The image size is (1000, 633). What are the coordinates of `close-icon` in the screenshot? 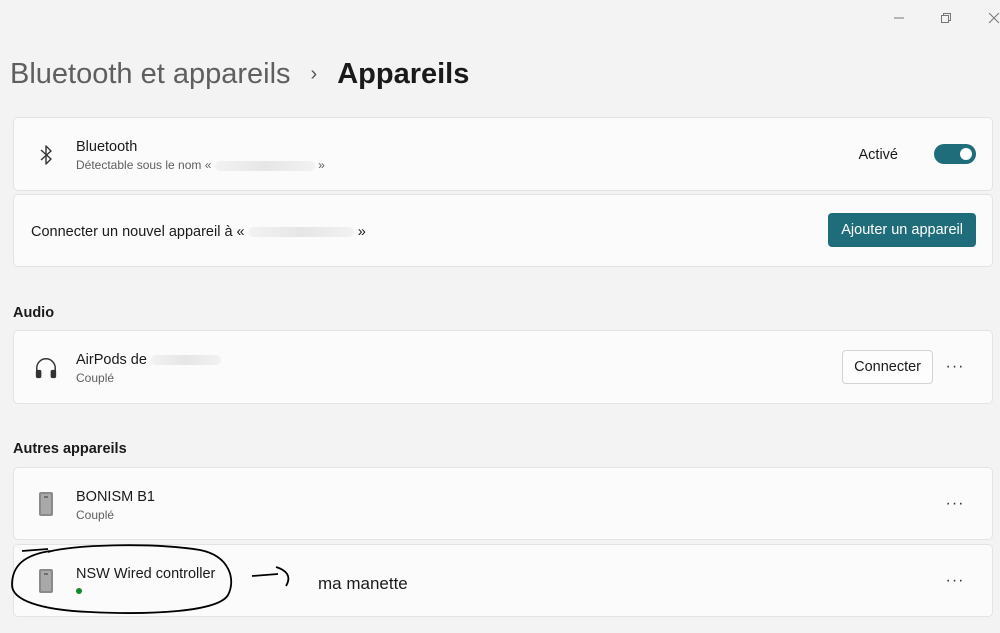 It's located at (994, 18).